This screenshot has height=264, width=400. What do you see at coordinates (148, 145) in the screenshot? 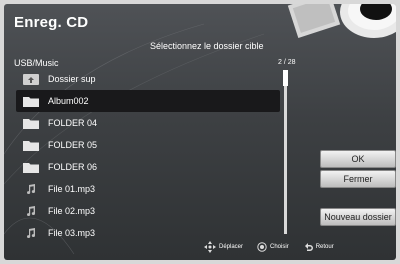
I see `list-item-folder: FOLDER 05` at bounding box center [148, 145].